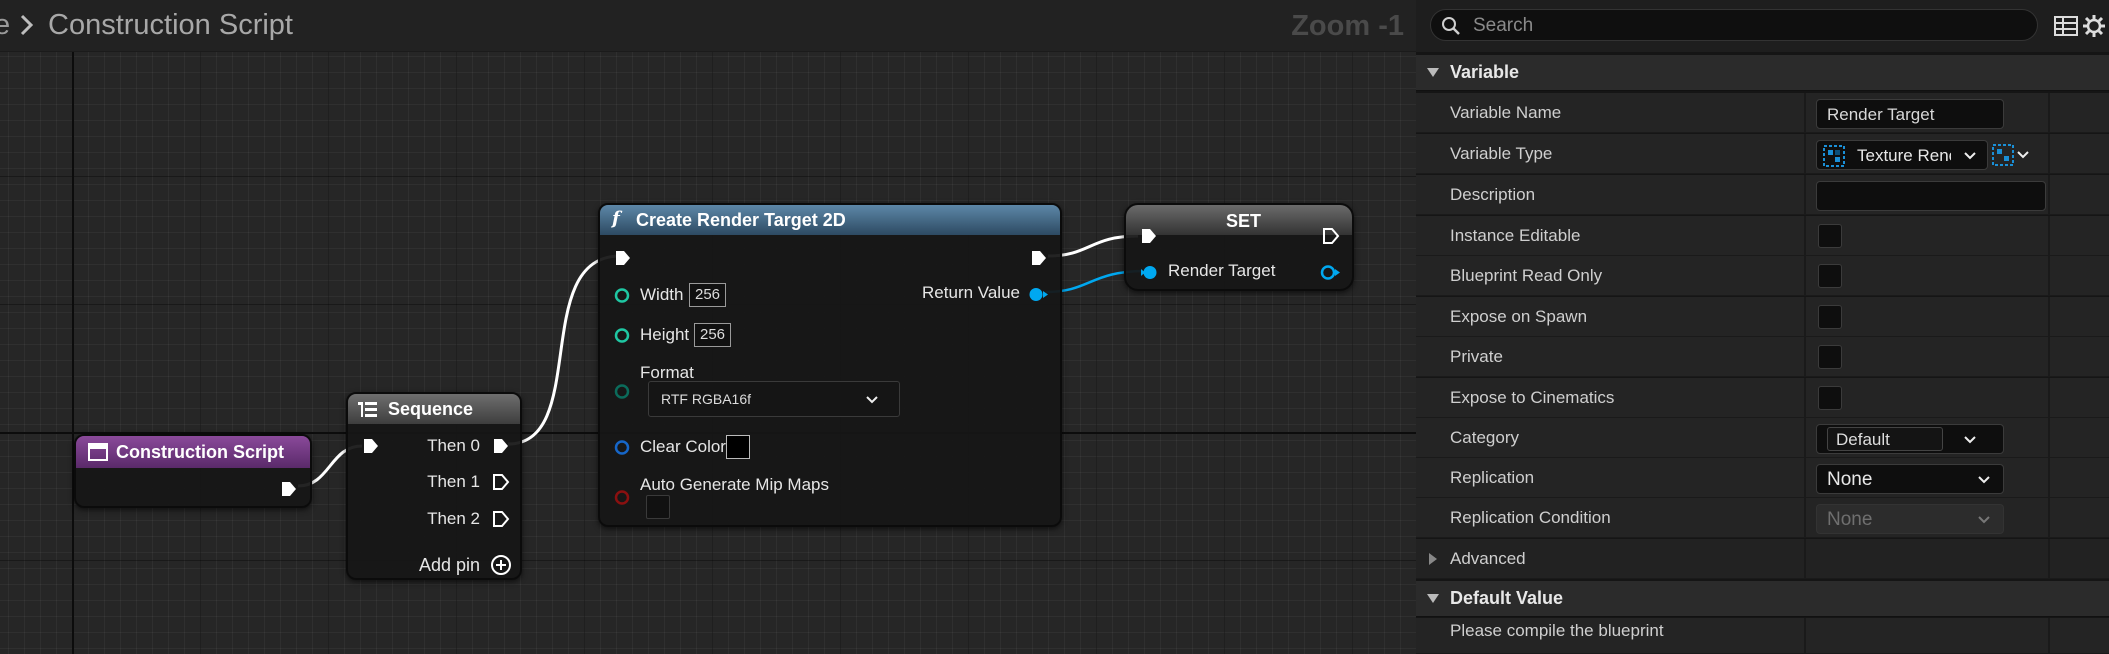 The image size is (2109, 654). I want to click on variable-name-input: Render Target, so click(1910, 114).